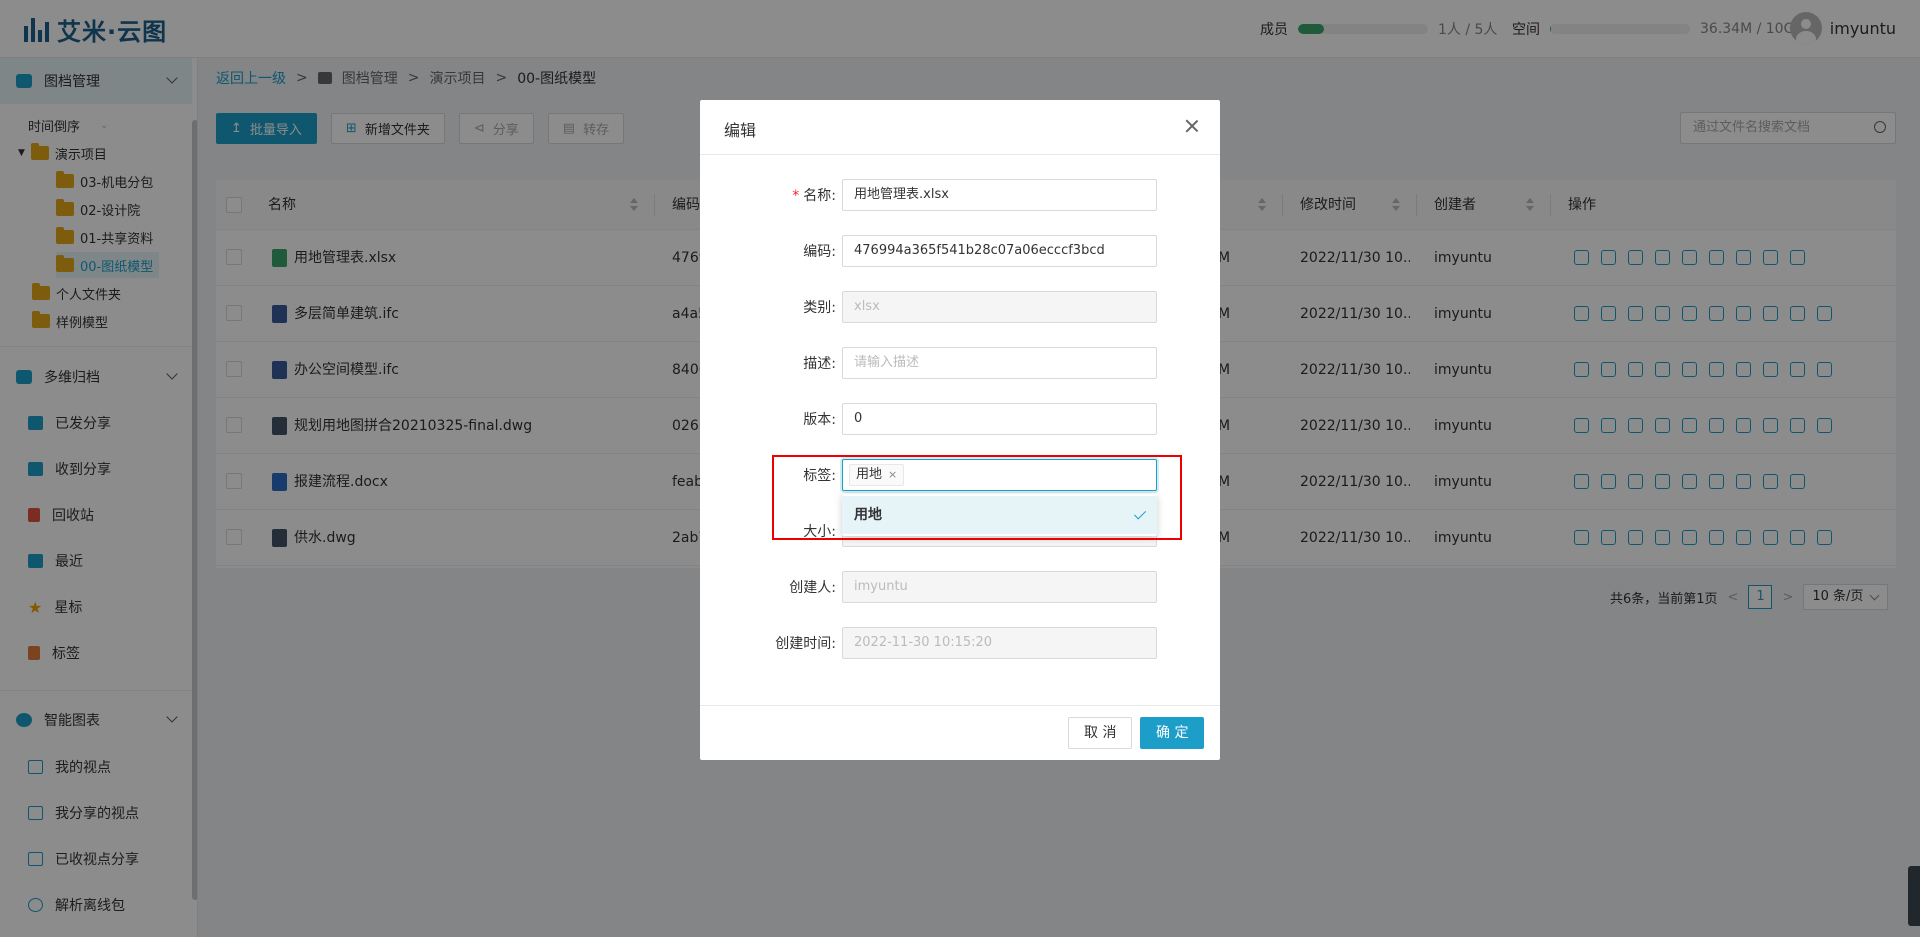 This screenshot has width=1920, height=937. I want to click on field-label: 类别:, so click(819, 308).